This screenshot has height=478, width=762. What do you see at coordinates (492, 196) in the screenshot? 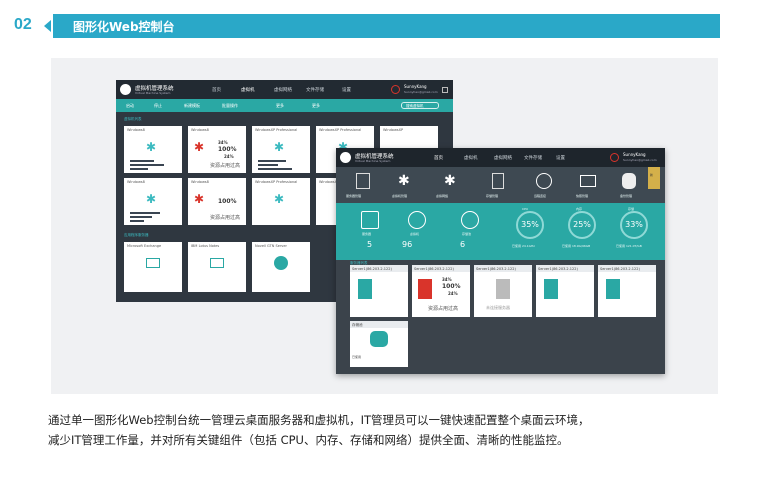
I see `banner-item: 存储管理` at bounding box center [492, 196].